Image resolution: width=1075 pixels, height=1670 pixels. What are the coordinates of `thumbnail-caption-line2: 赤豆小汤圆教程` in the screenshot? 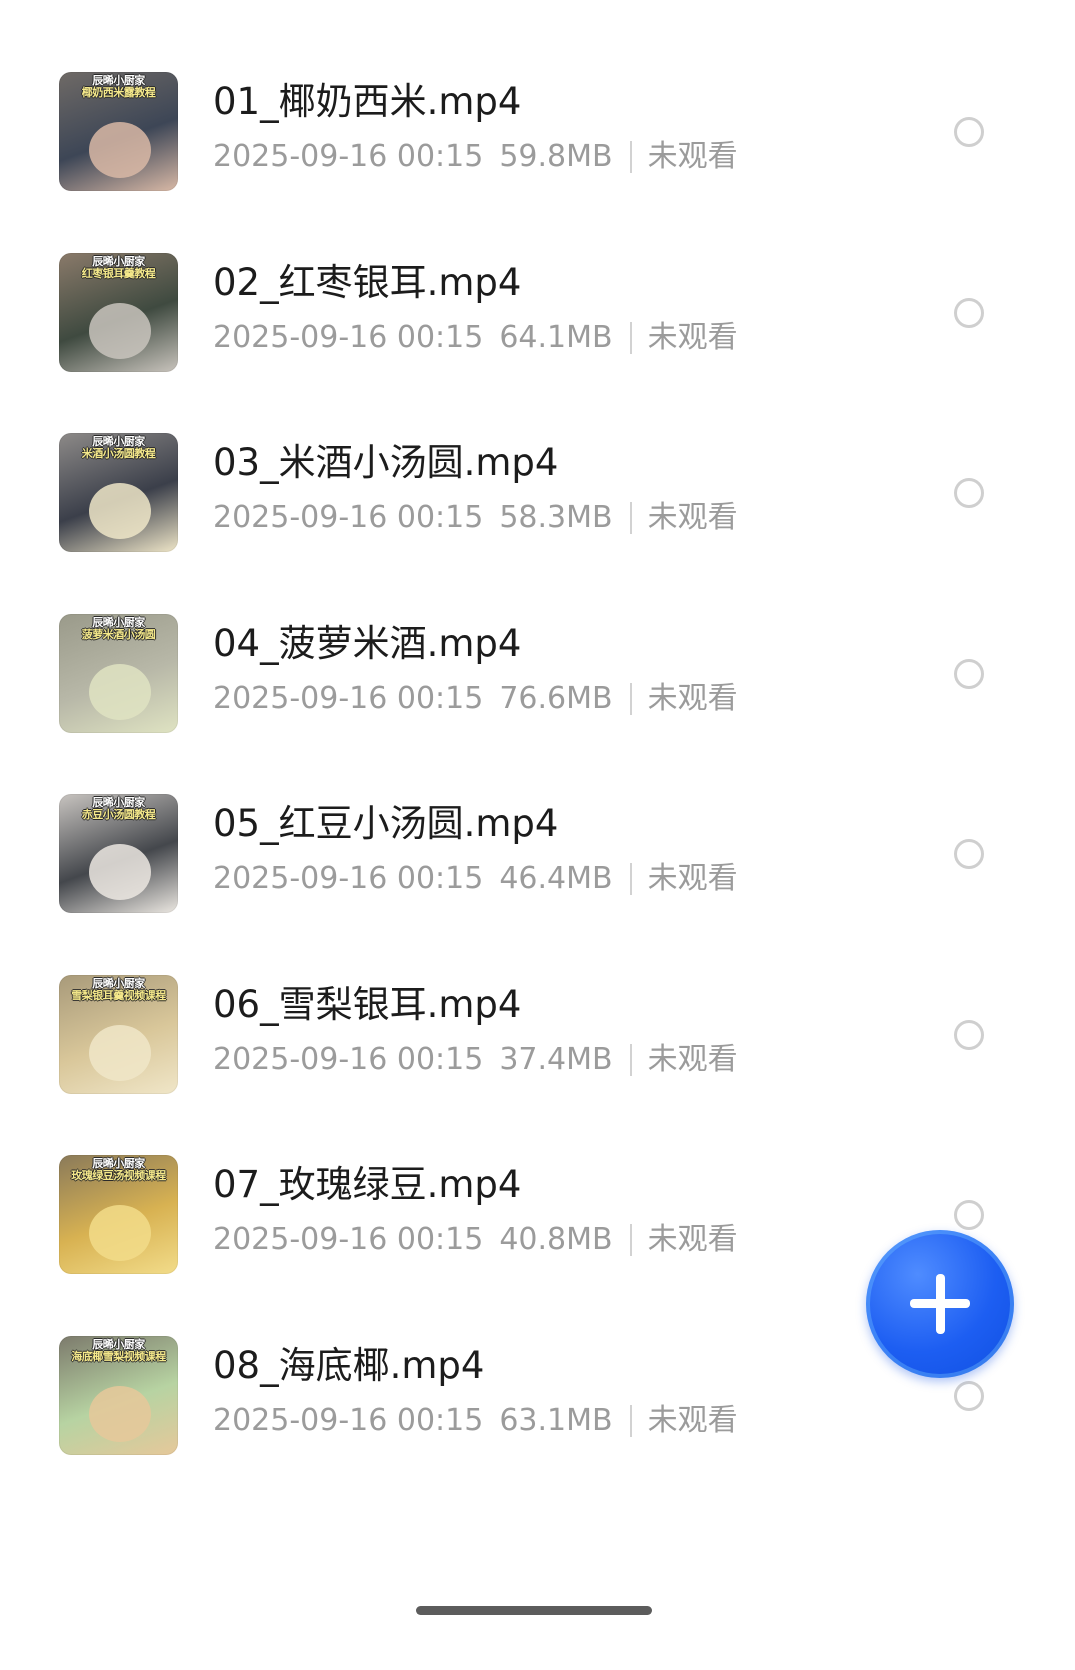 It's located at (118, 814).